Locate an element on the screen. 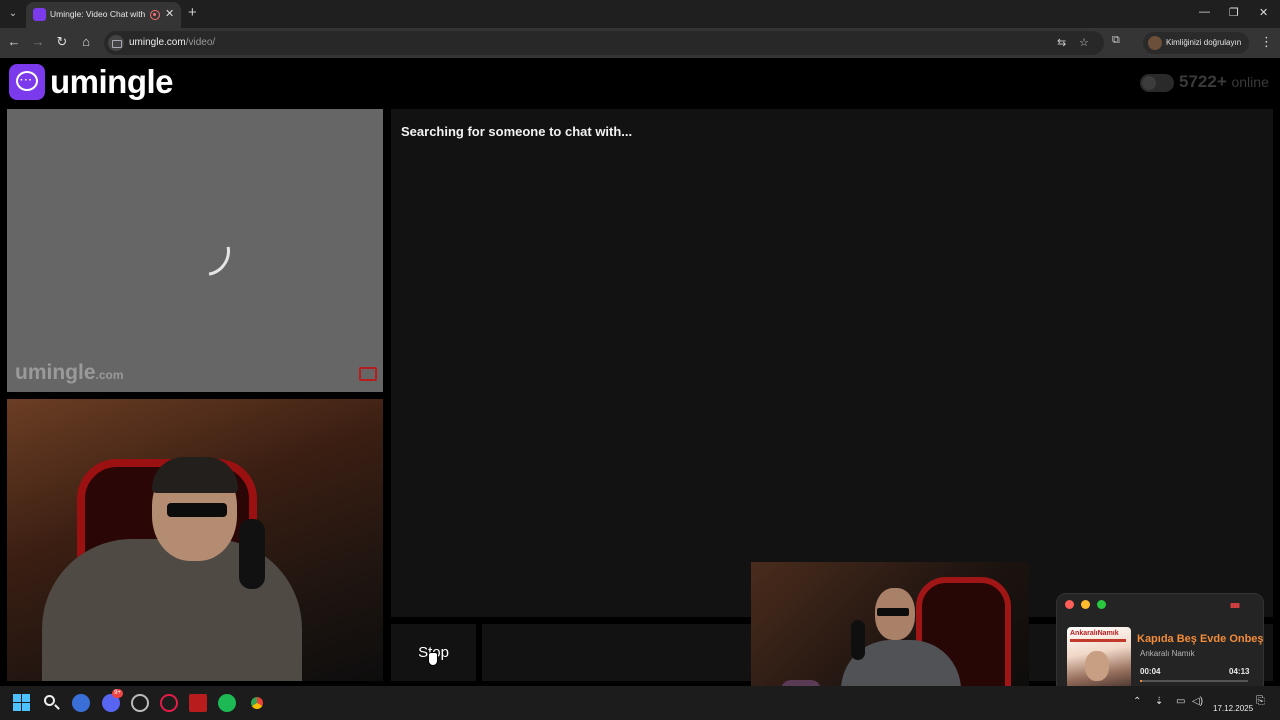 Image resolution: width=1280 pixels, height=720 pixels. minimize-button: — is located at coordinates (1204, 12).